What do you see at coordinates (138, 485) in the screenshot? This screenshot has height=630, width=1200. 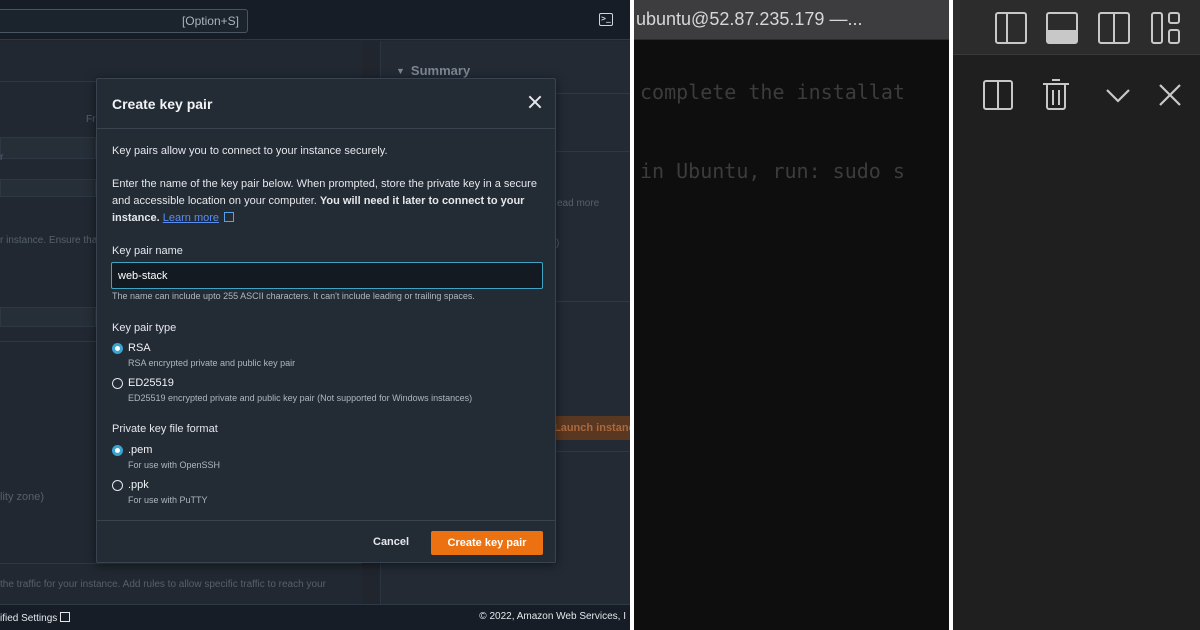 I see `radio-label: .ppk` at bounding box center [138, 485].